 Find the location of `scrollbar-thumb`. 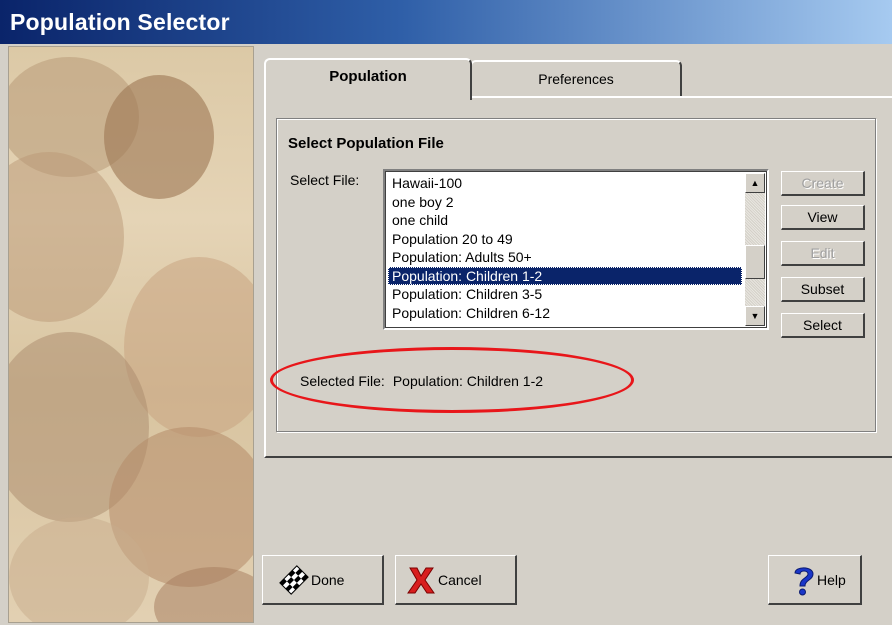

scrollbar-thumb is located at coordinates (755, 262).